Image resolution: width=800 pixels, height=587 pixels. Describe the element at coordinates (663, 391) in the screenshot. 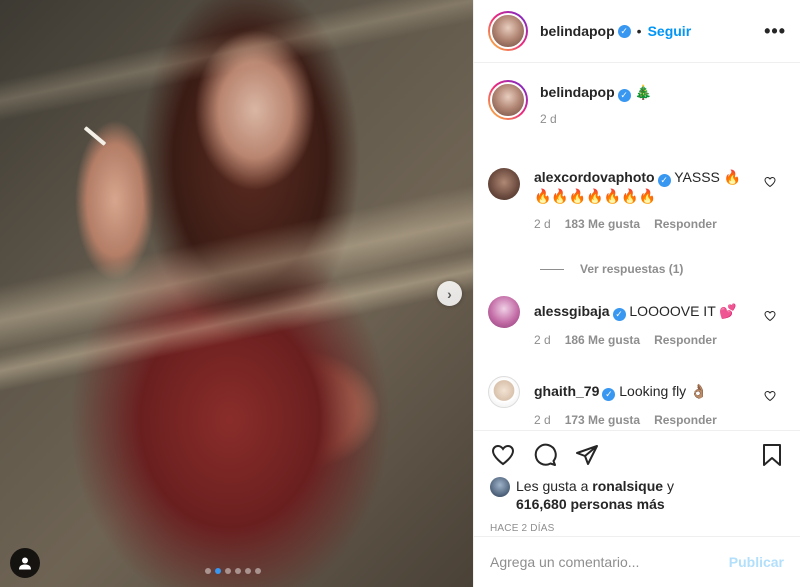

I see `comment-text: Looking fly 👌🏽` at that location.